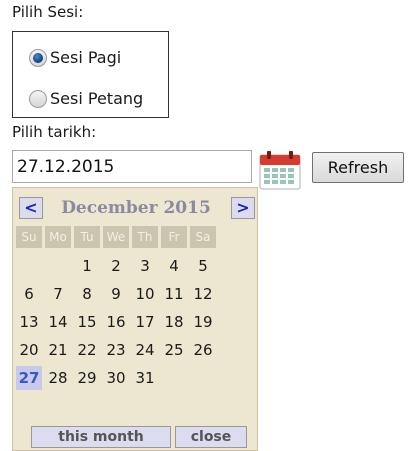  What do you see at coordinates (96, 98) in the screenshot?
I see `radio-label: Sesi Petang` at bounding box center [96, 98].